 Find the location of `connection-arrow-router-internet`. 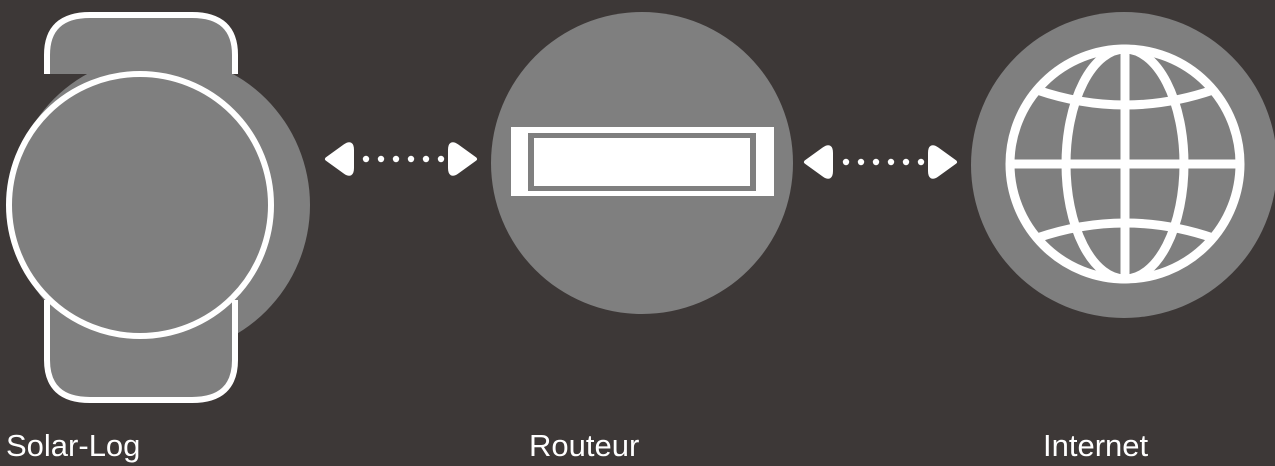

connection-arrow-router-internet is located at coordinates (880, 162).